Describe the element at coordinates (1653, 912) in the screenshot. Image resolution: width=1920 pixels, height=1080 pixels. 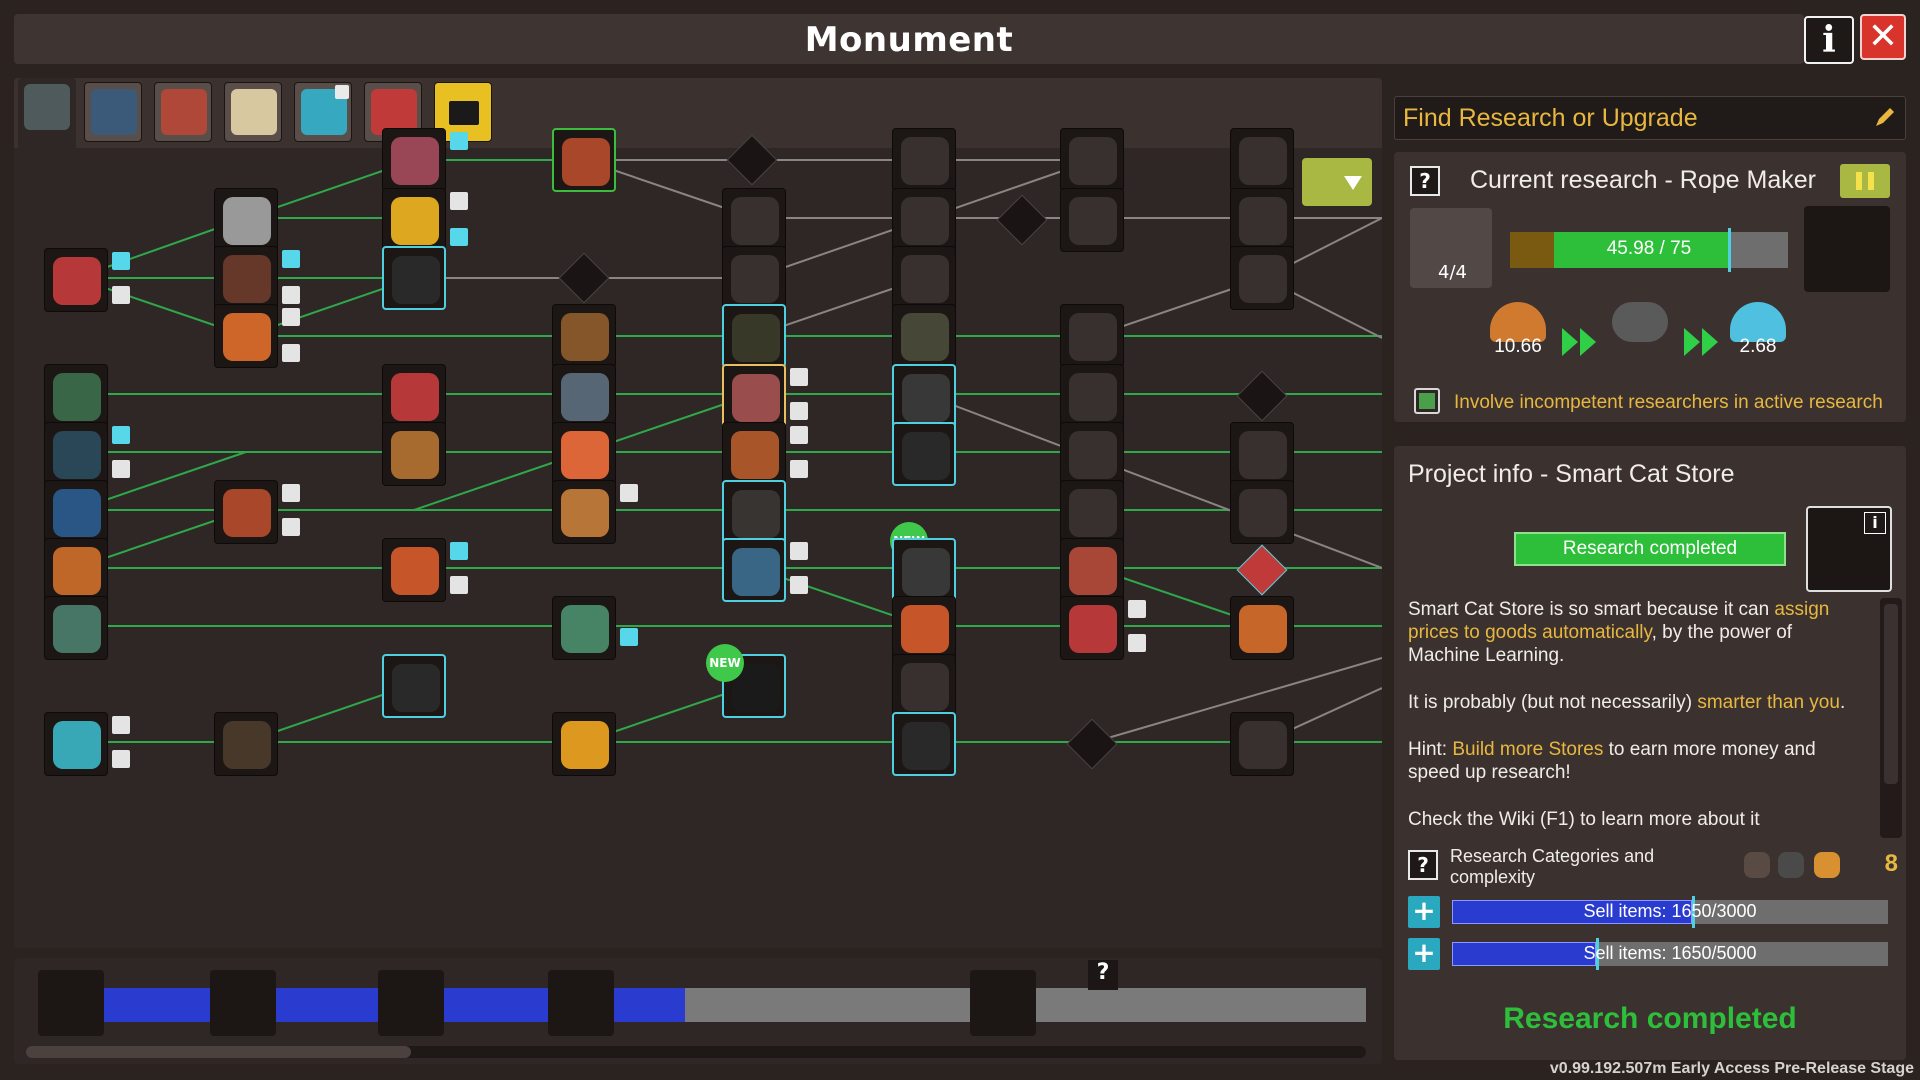
I see `requirement-row: + Sell items: 1650/3000` at that location.